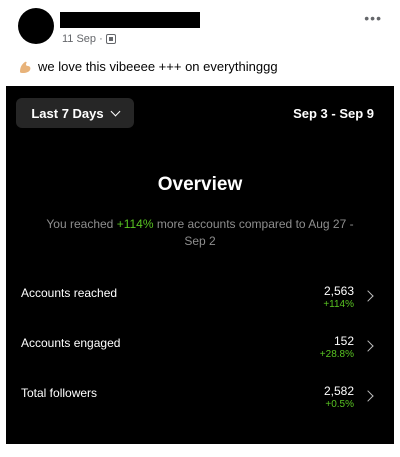 The height and width of the screenshot is (457, 400). I want to click on row-label: Accounts engaged, so click(71, 343).